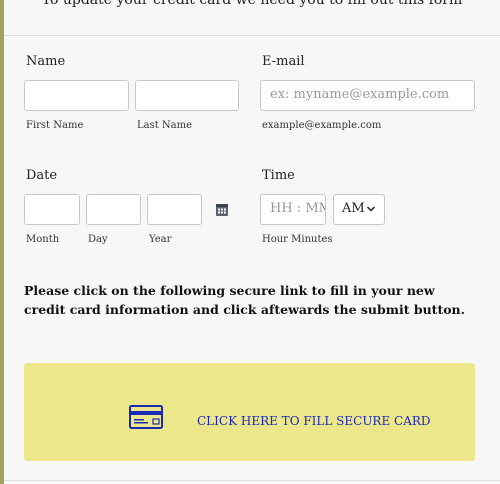 The height and width of the screenshot is (484, 500). I want to click on month-sublabel: Month, so click(43, 239).